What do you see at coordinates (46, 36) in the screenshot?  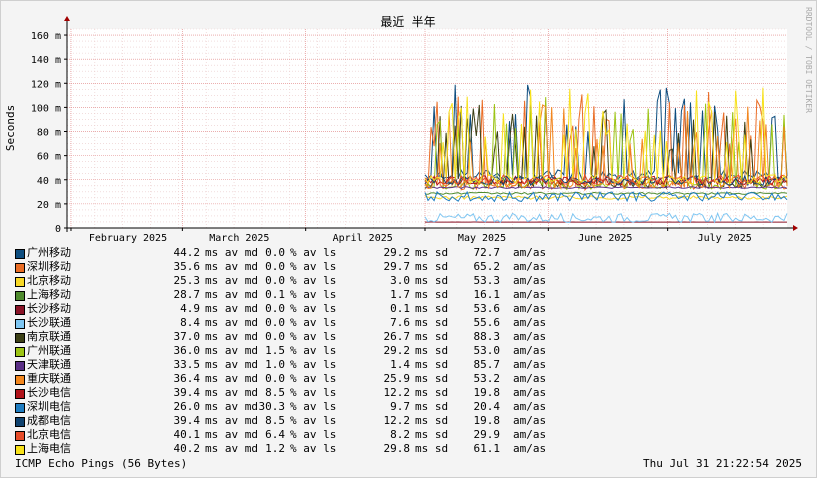 I see `y-tick-label: 160 m` at bounding box center [46, 36].